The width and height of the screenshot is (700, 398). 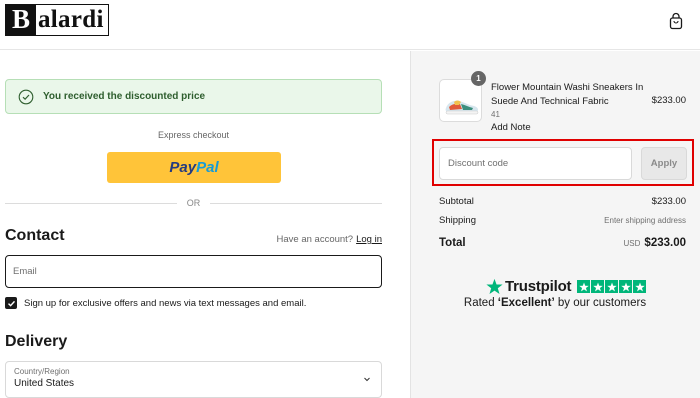 I want to click on shopping-bag-icon, so click(x=676, y=21).